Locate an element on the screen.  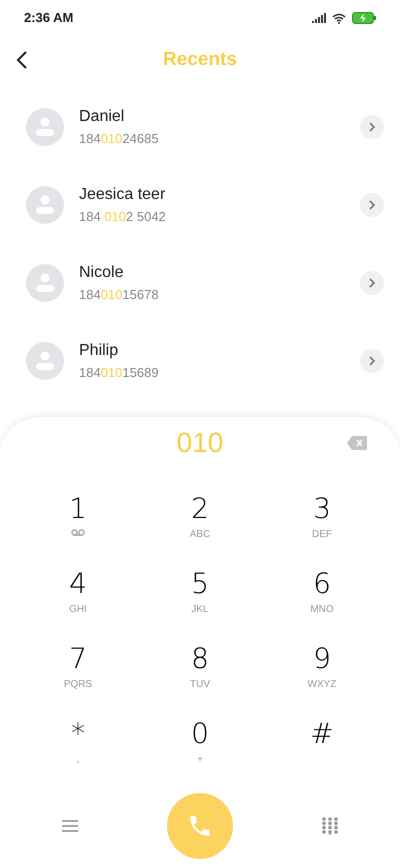
key-letters: GHI is located at coordinates (78, 610).